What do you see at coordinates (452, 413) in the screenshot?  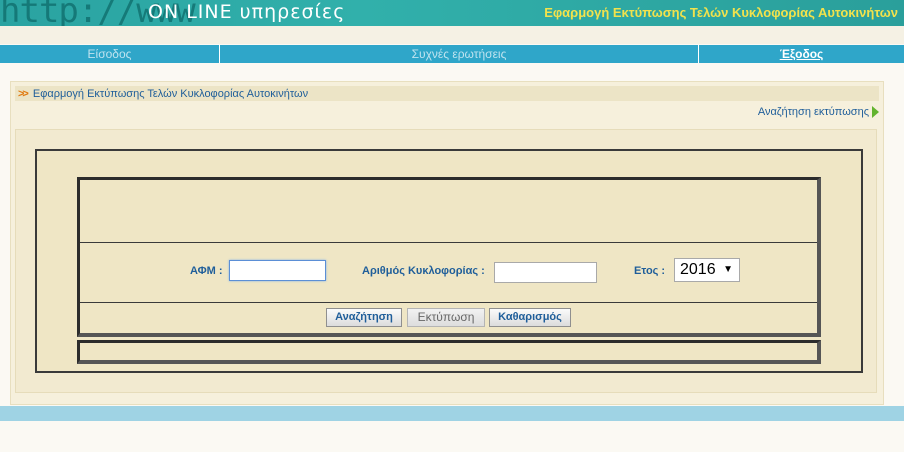 I see `footer-band` at bounding box center [452, 413].